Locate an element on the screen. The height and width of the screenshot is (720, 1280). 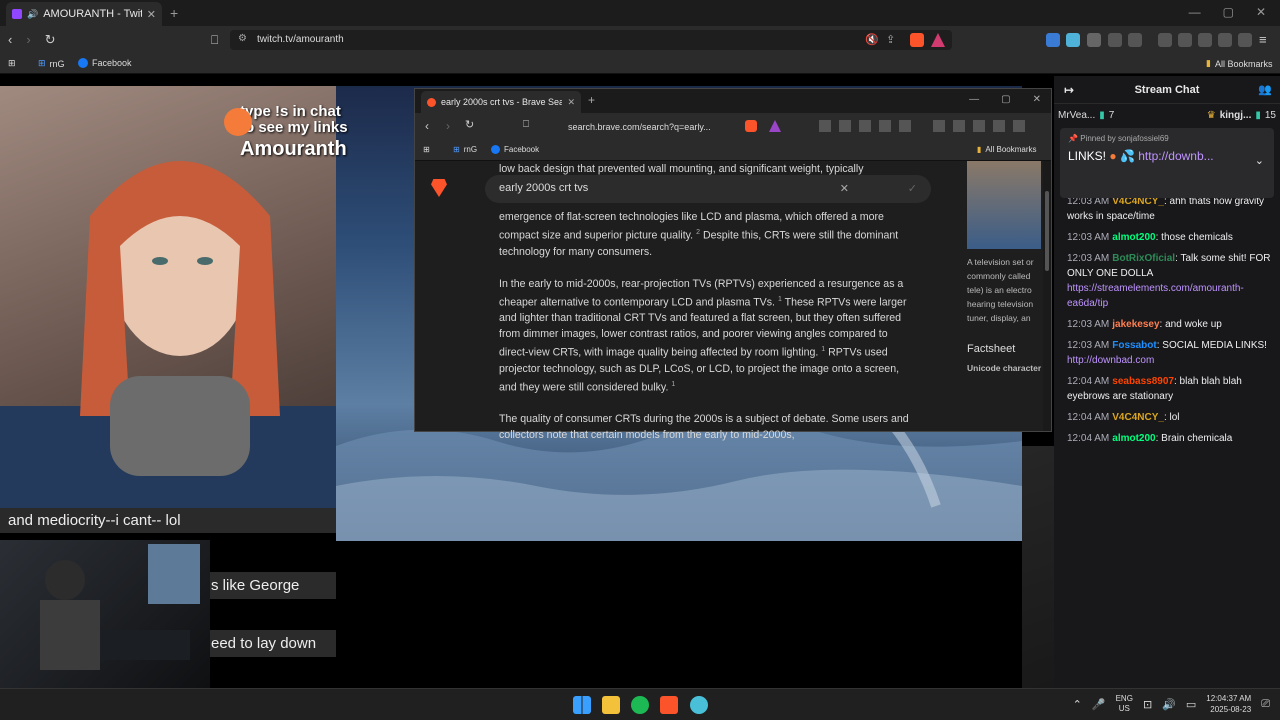
inner-bookmark-icon: ⎕ is located at coordinates (526, 124).